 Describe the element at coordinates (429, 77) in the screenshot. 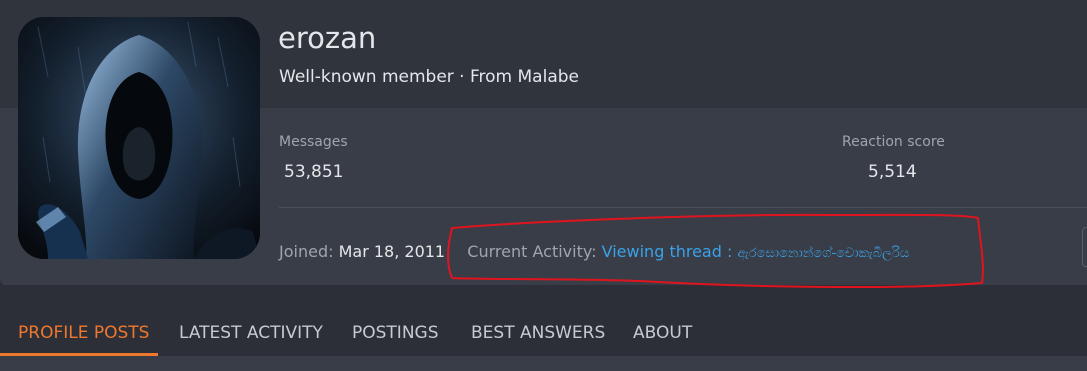

I see `member-subtitle: Well-known member · From Malabe` at that location.